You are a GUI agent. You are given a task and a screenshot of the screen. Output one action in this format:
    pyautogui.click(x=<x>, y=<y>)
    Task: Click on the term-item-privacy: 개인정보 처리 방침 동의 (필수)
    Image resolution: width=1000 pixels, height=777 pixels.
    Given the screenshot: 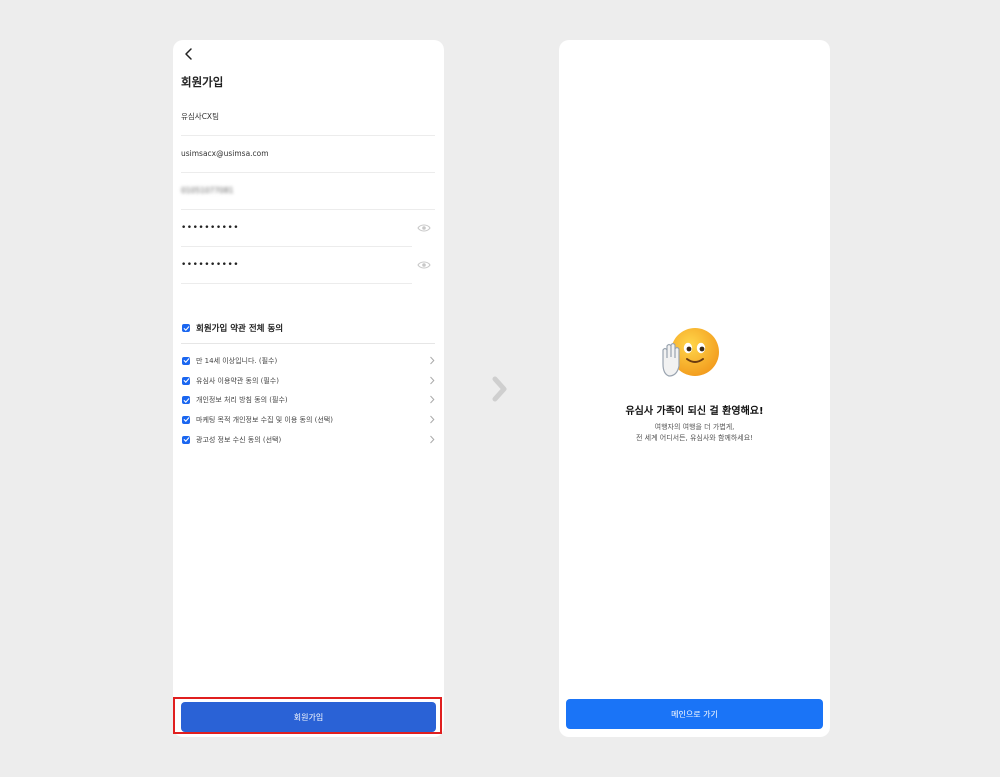 What is the action you would take?
    pyautogui.click(x=308, y=400)
    